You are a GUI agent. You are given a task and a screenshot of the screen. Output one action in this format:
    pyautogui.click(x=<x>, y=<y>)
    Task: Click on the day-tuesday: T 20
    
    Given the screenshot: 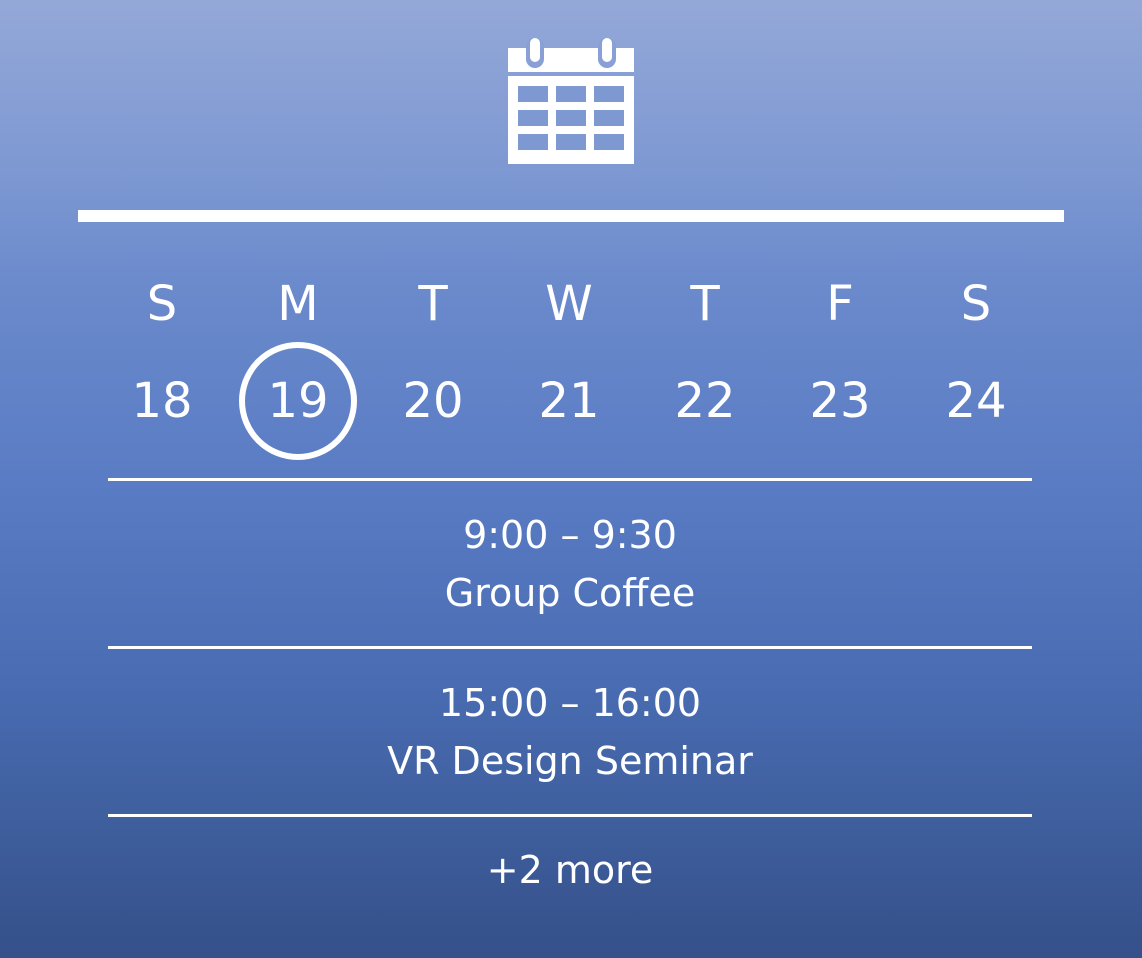 What is the action you would take?
    pyautogui.click(x=433, y=352)
    